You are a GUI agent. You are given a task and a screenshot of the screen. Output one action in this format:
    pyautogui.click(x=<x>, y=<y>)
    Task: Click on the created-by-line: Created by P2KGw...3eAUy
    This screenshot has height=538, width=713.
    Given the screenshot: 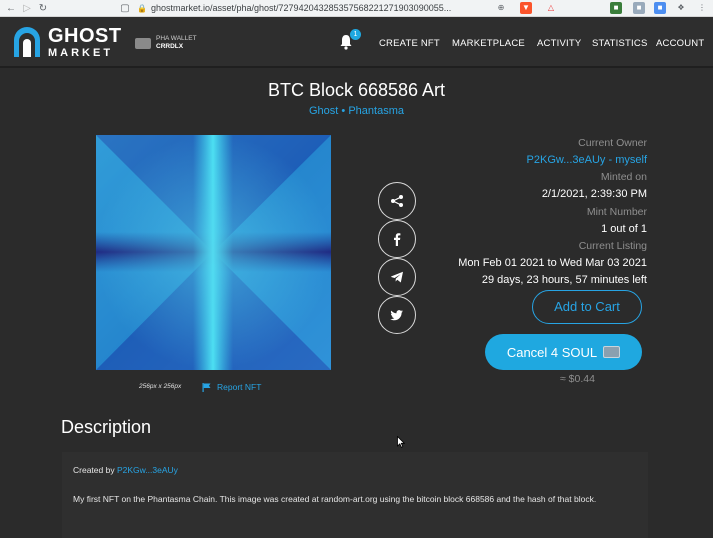 What is the action you would take?
    pyautogui.click(x=125, y=470)
    